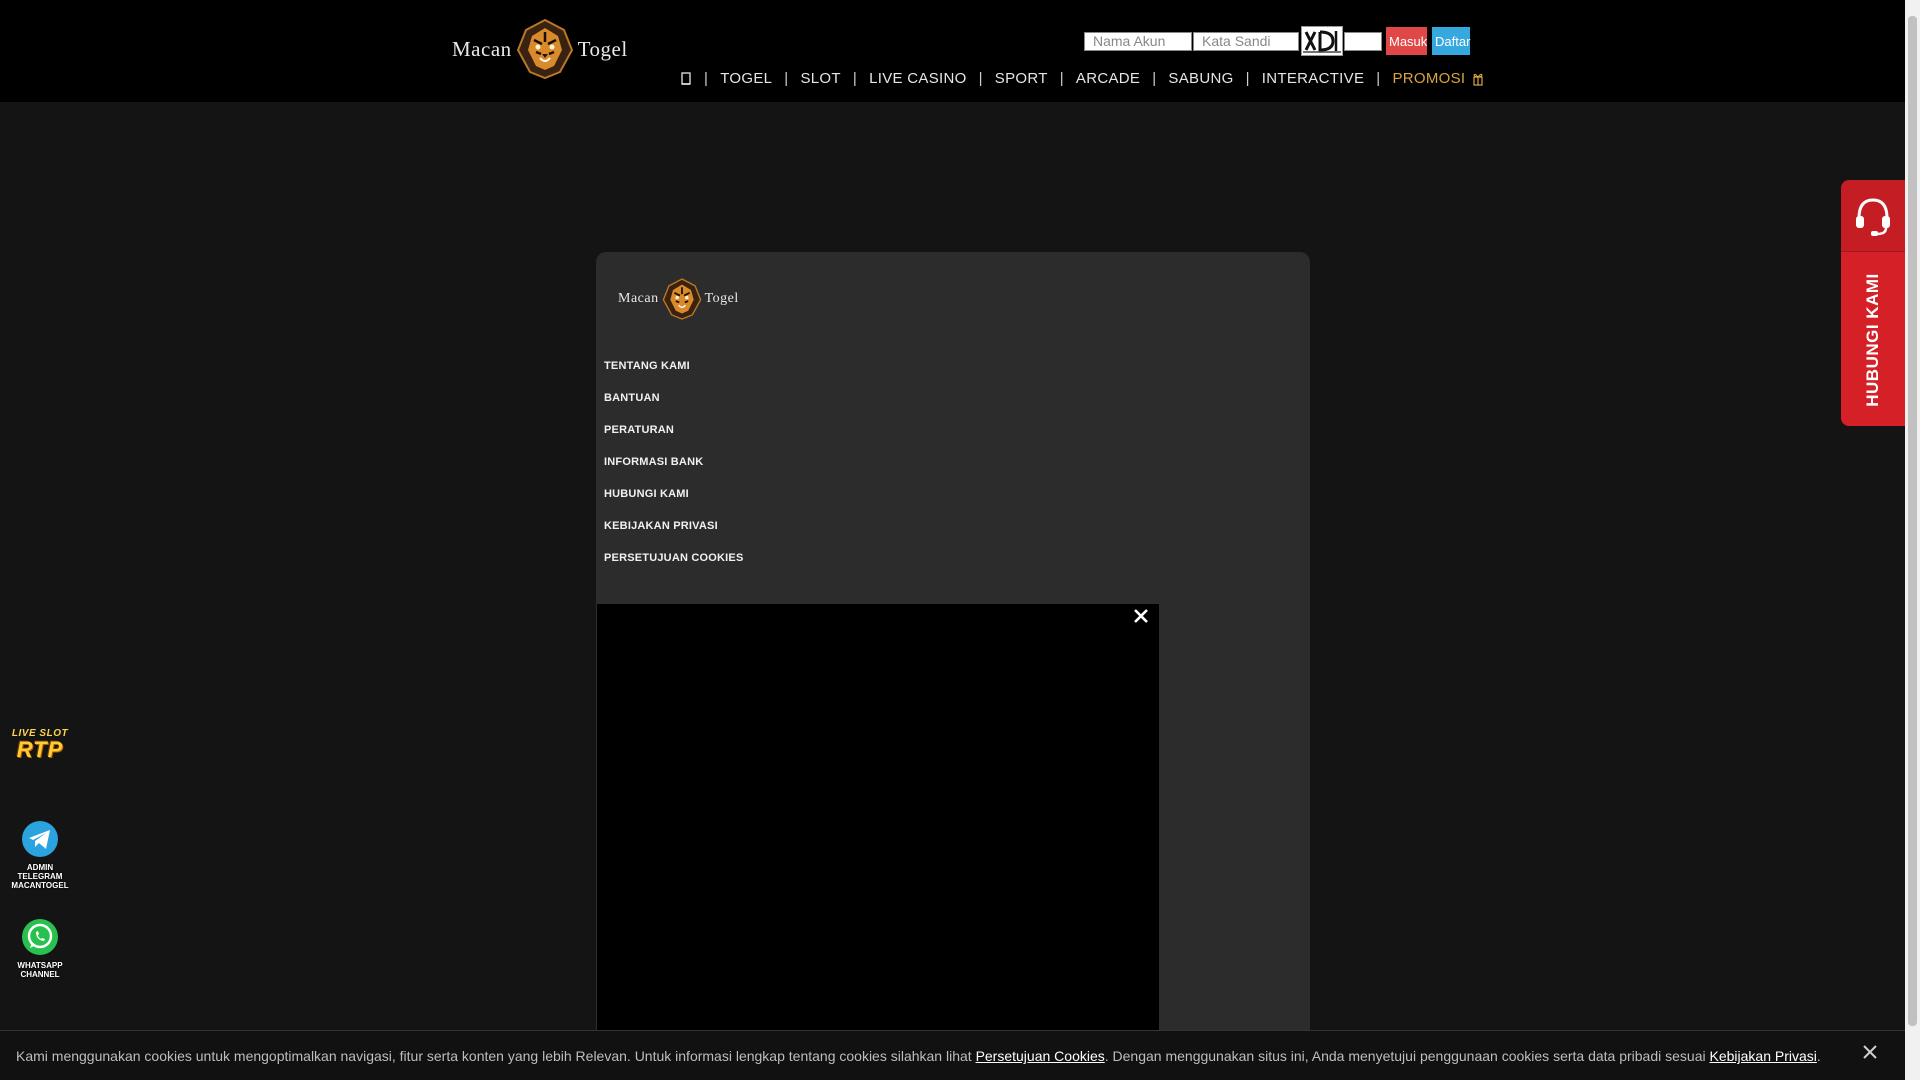 This screenshot has width=1920, height=1080. I want to click on username-input, so click(1138, 41).